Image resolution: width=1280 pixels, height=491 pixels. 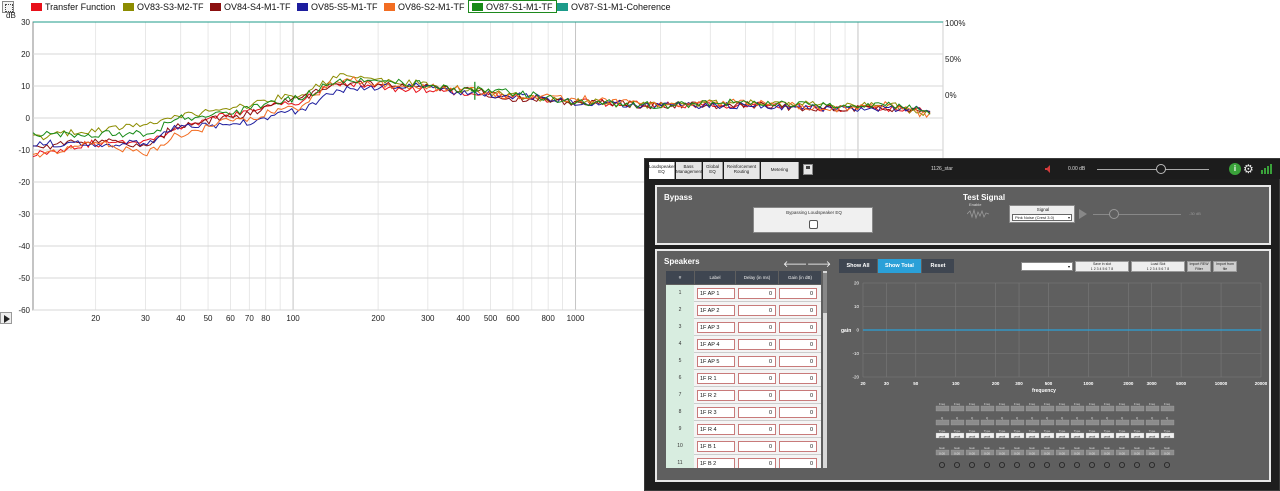 I want to click on table-row: 11 1F B 200, so click(x=743, y=461).